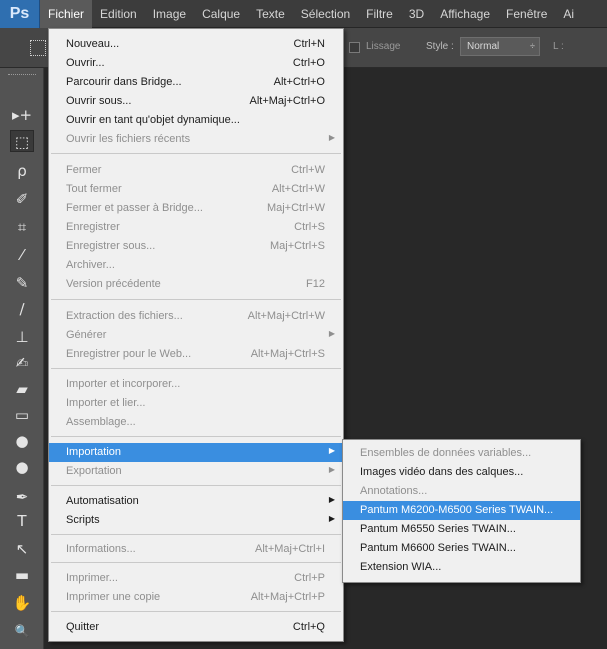 The height and width of the screenshot is (649, 607). What do you see at coordinates (22, 603) in the screenshot?
I see `hand-tool-icon: ✋` at bounding box center [22, 603].